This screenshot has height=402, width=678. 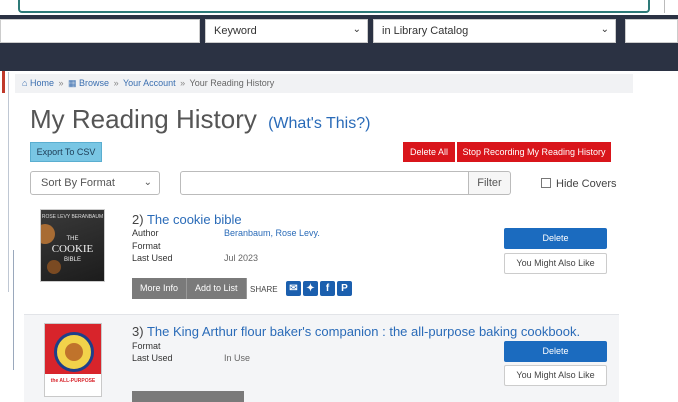 I want to click on hide-covers-toggle: Hide Covers, so click(x=579, y=184).